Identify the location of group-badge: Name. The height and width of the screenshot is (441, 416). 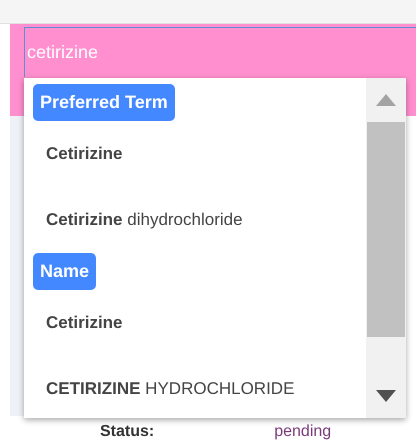
(64, 271).